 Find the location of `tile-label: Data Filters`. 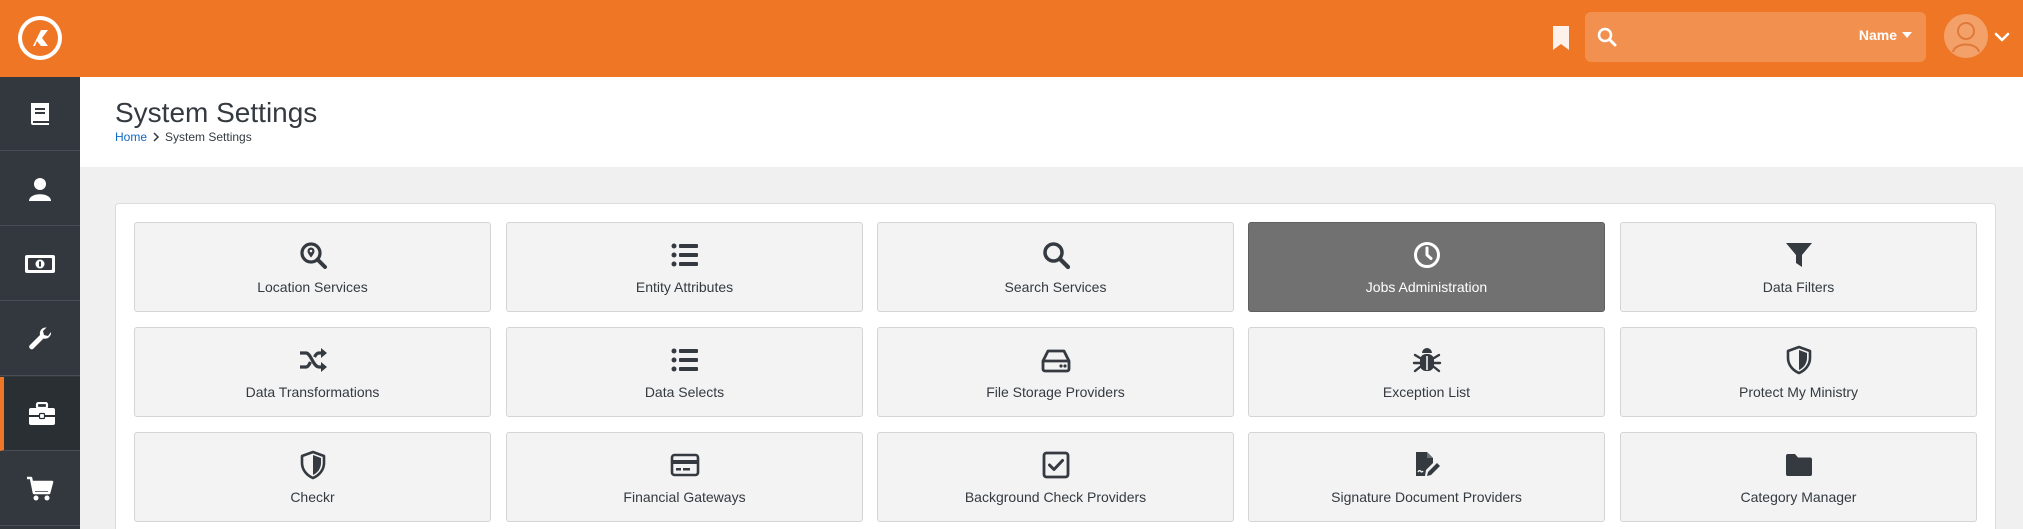

tile-label: Data Filters is located at coordinates (1798, 286).